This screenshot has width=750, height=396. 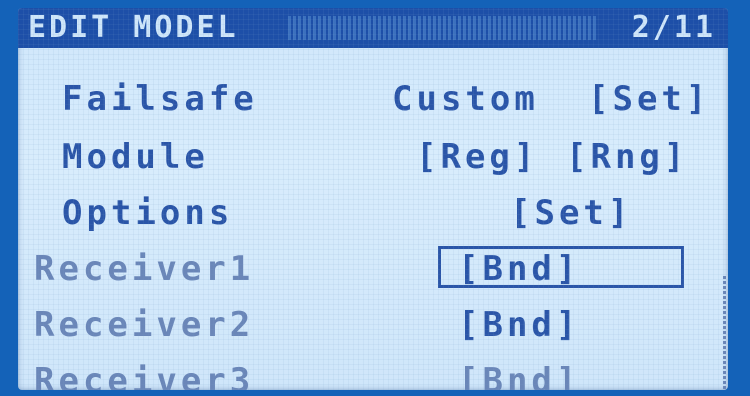 What do you see at coordinates (135, 157) in the screenshot?
I see `module-label: Module` at bounding box center [135, 157].